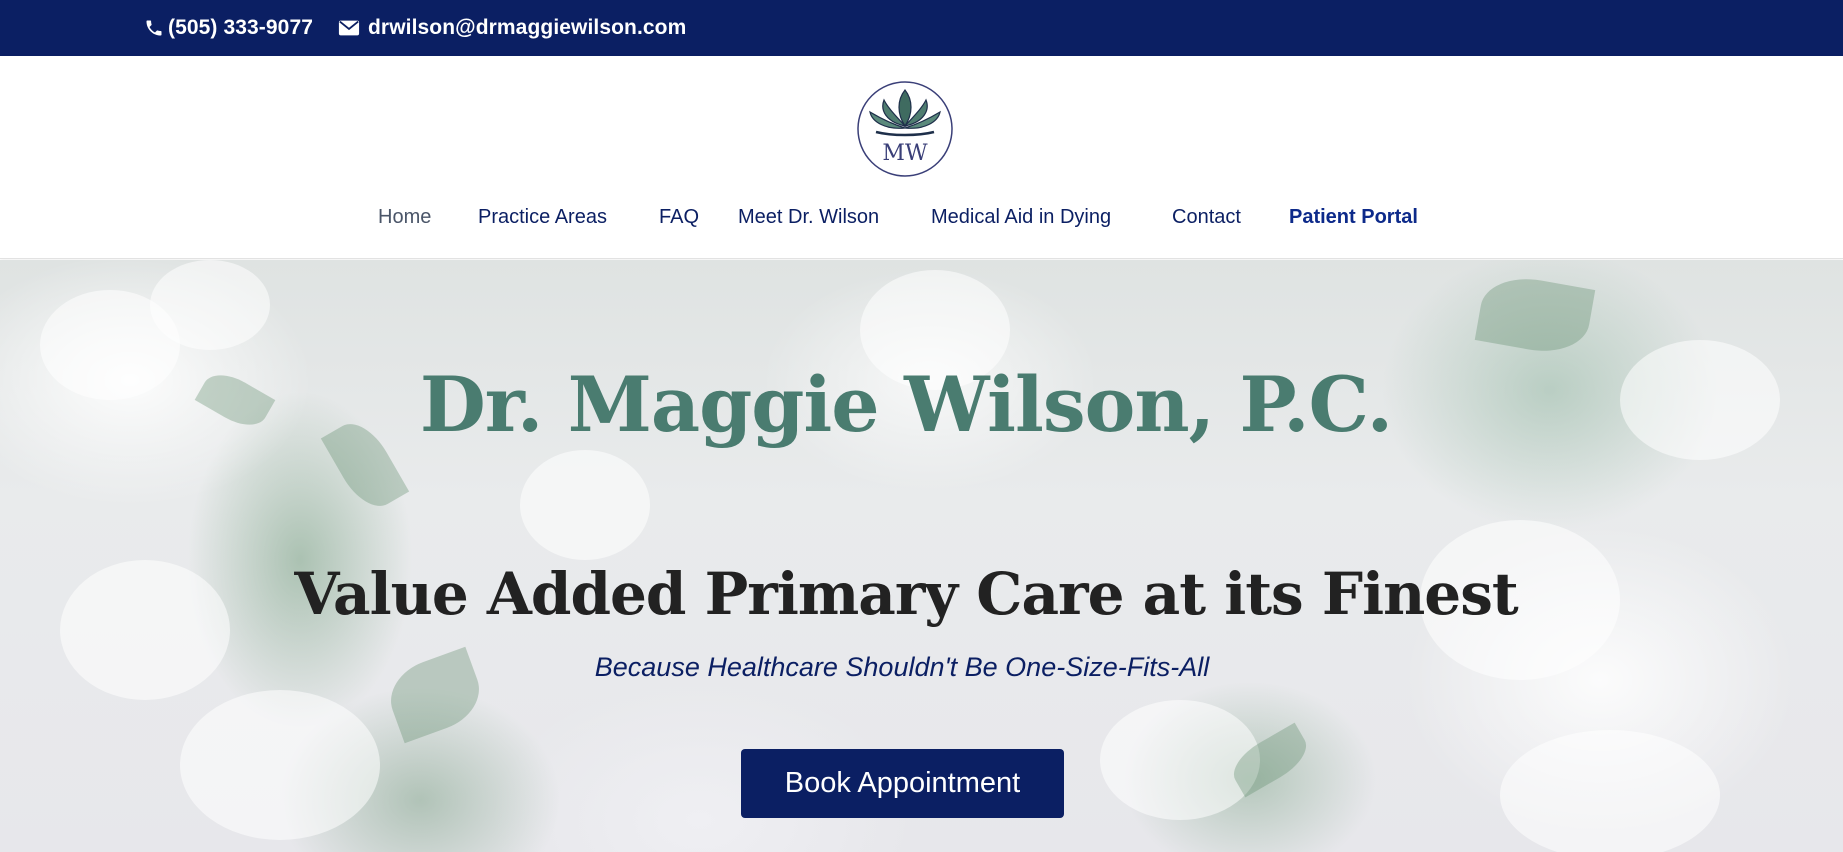  What do you see at coordinates (905, 153) in the screenshot?
I see `logo-monogram: MW` at bounding box center [905, 153].